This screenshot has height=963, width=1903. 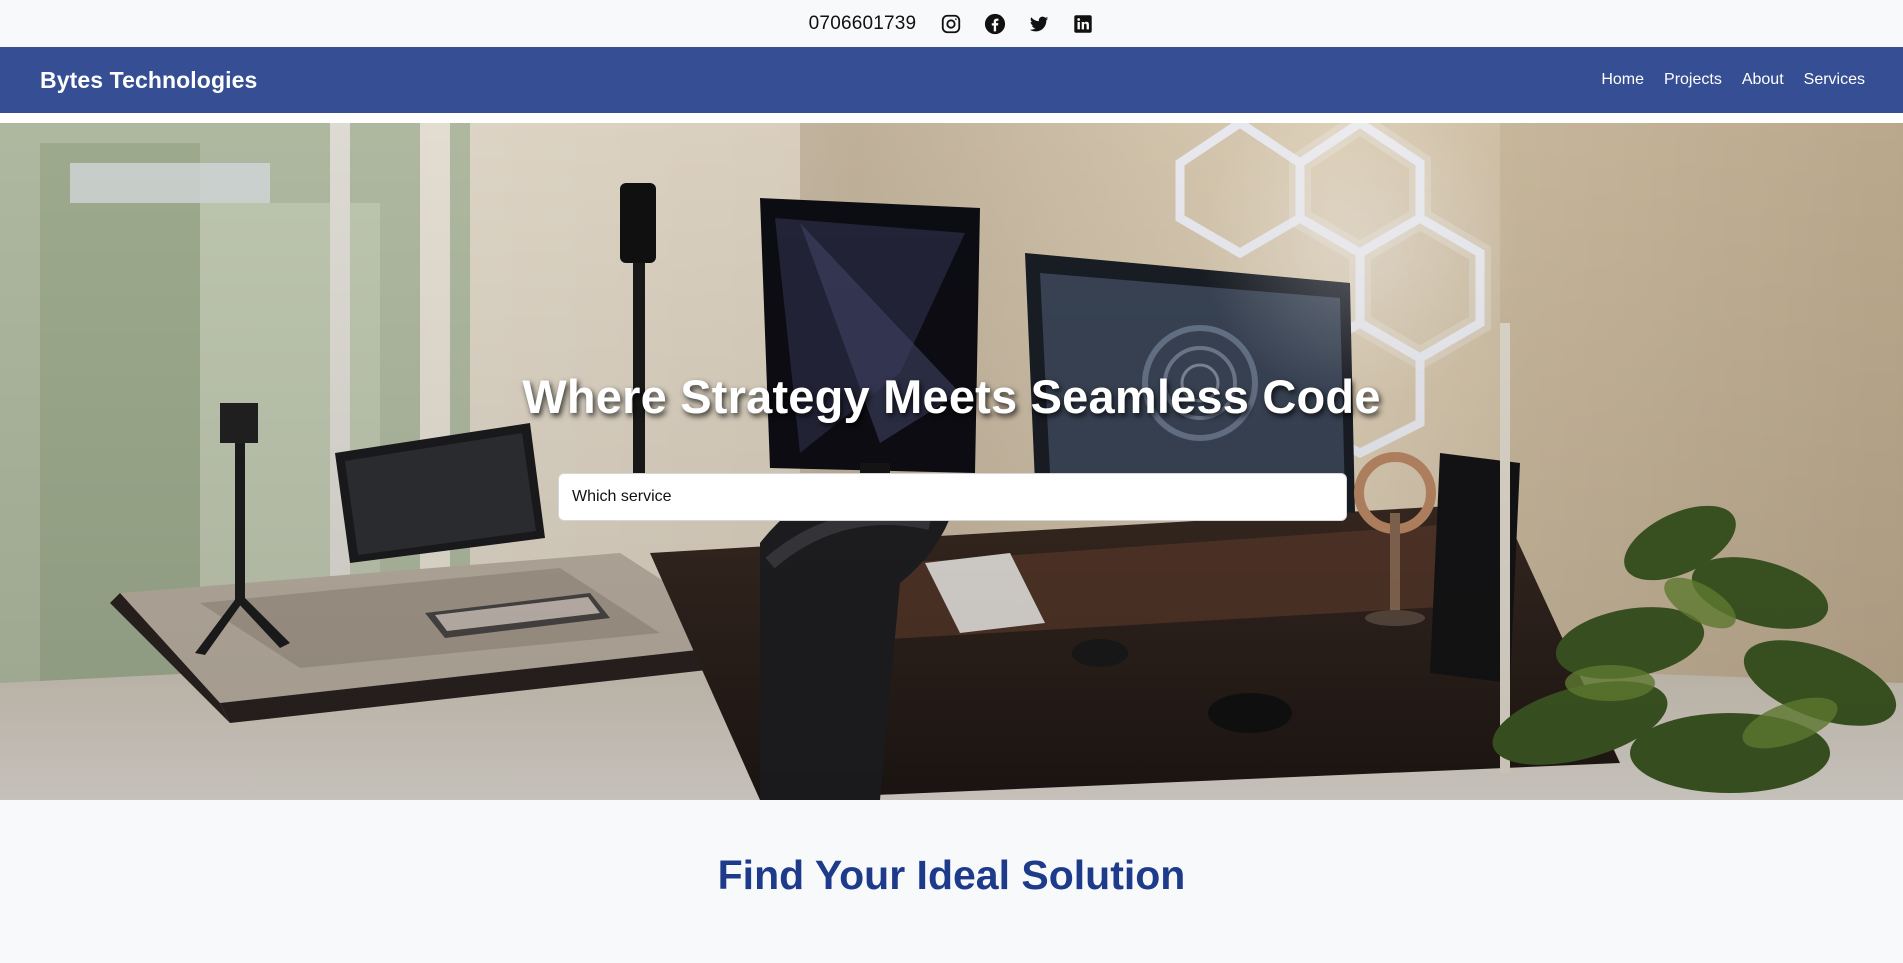 What do you see at coordinates (148, 80) in the screenshot?
I see `brand-logo-text: Bytes Technologies` at bounding box center [148, 80].